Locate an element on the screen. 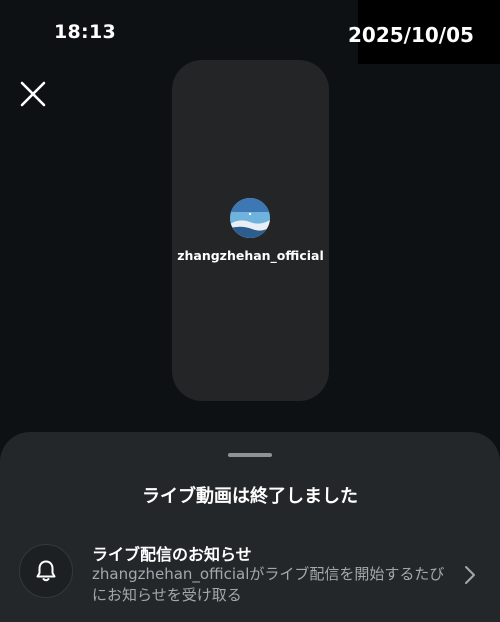 This screenshot has height=622, width=500. close-icon is located at coordinates (33, 94).